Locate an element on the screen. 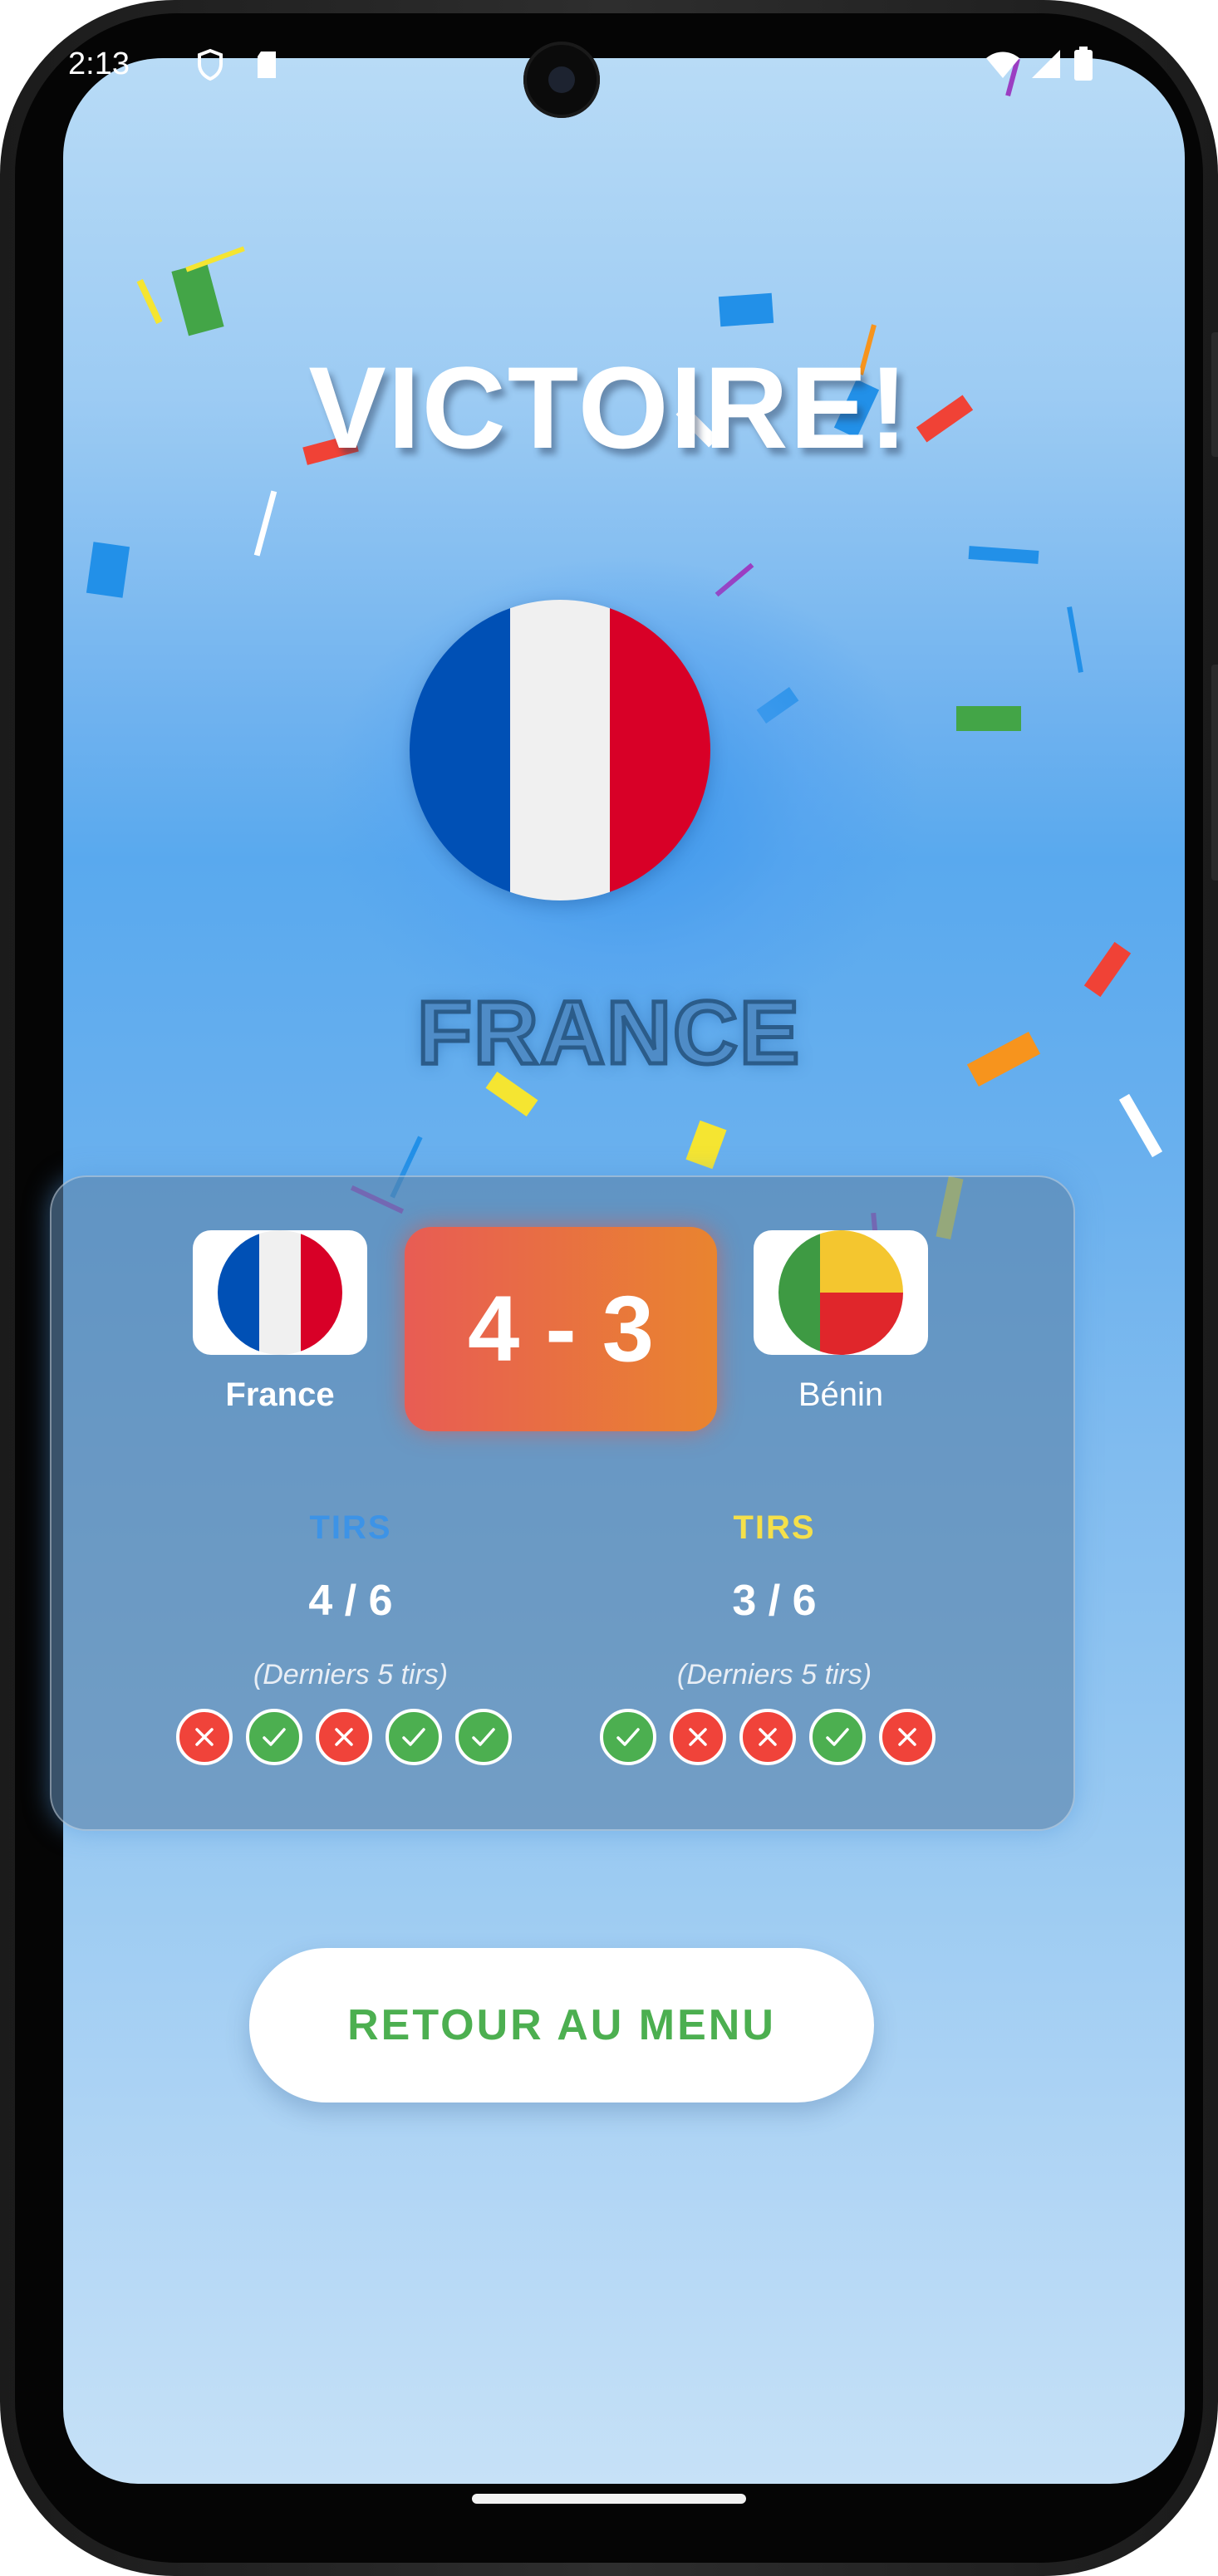 The width and height of the screenshot is (1218, 2576). status-bar: 2:13 is located at coordinates (609, 66).